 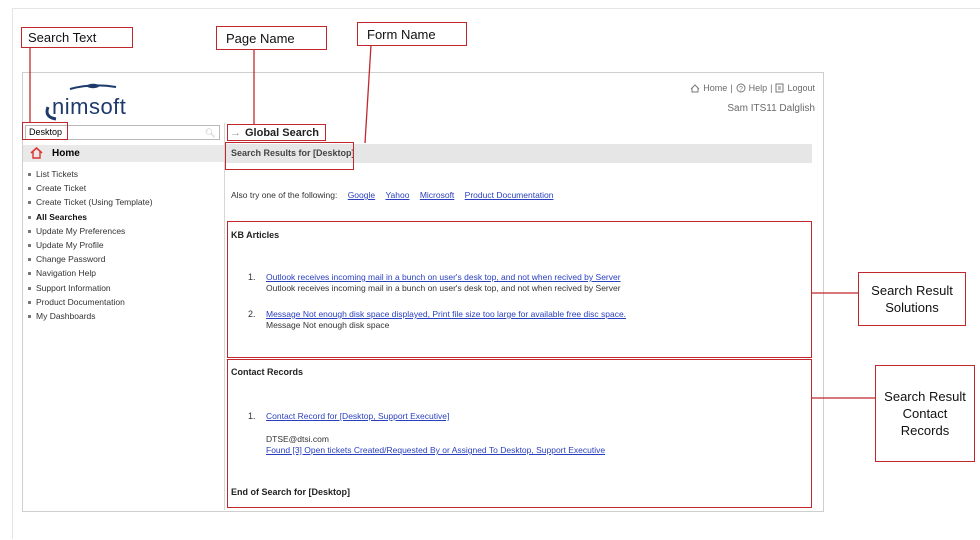 What do you see at coordinates (57, 174) in the screenshot?
I see `sidebar-item-label: List Tickets` at bounding box center [57, 174].